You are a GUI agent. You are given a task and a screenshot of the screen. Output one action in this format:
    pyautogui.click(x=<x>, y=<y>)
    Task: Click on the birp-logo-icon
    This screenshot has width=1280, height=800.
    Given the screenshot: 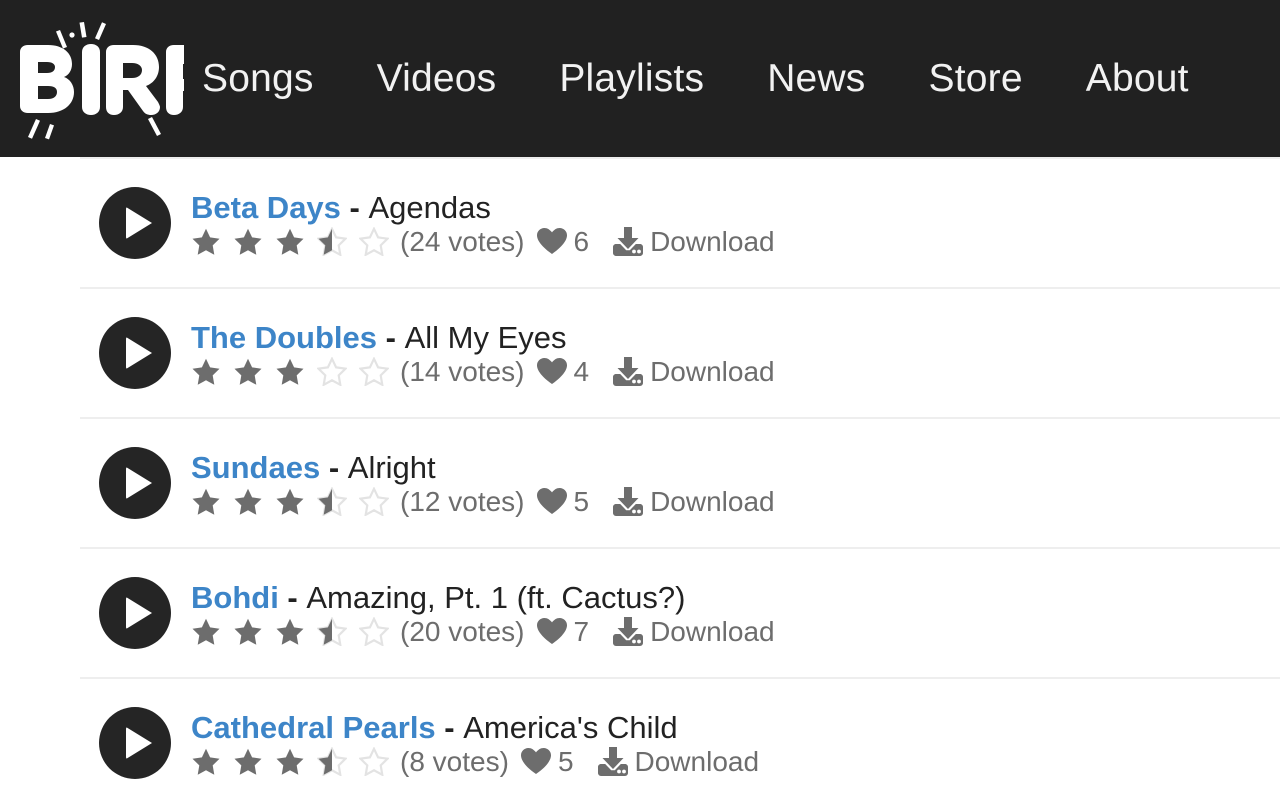 What is the action you would take?
    pyautogui.click(x=102, y=80)
    